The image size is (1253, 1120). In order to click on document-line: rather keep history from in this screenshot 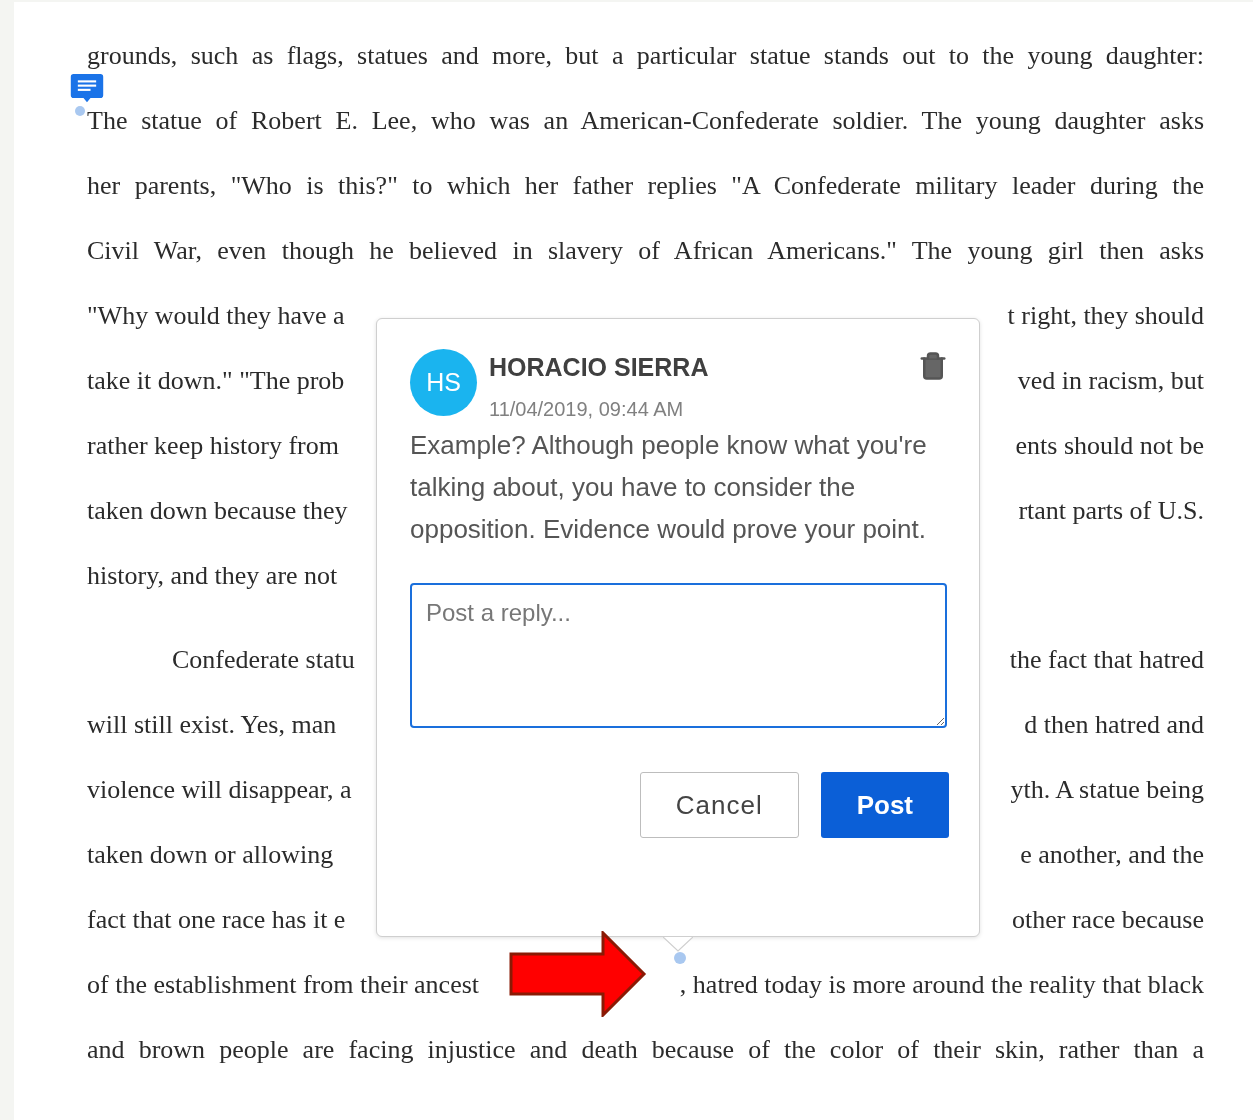, I will do `click(213, 446)`.